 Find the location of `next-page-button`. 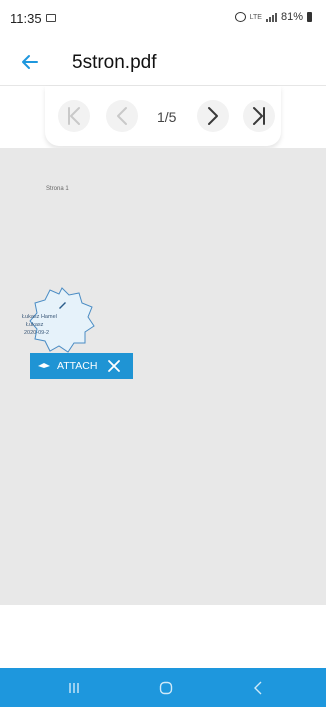

next-page-button is located at coordinates (213, 116).